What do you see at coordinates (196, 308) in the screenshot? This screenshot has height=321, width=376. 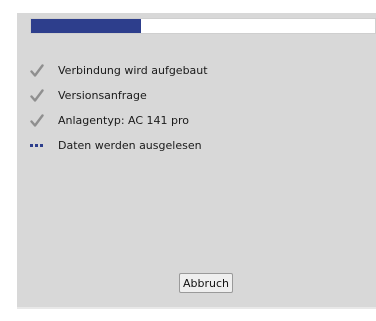 I see `dialog-bottom-edge` at bounding box center [196, 308].